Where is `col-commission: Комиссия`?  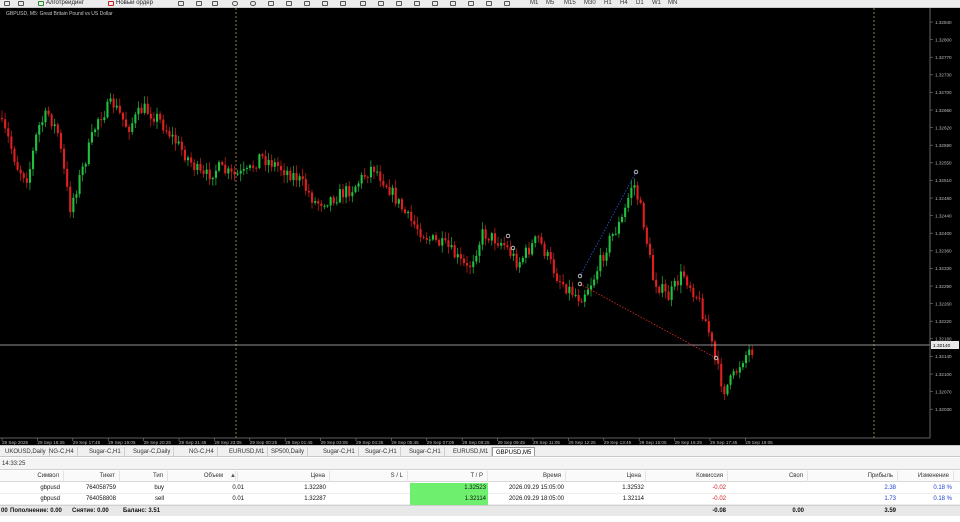
col-commission: Комиссия is located at coordinates (687, 476).